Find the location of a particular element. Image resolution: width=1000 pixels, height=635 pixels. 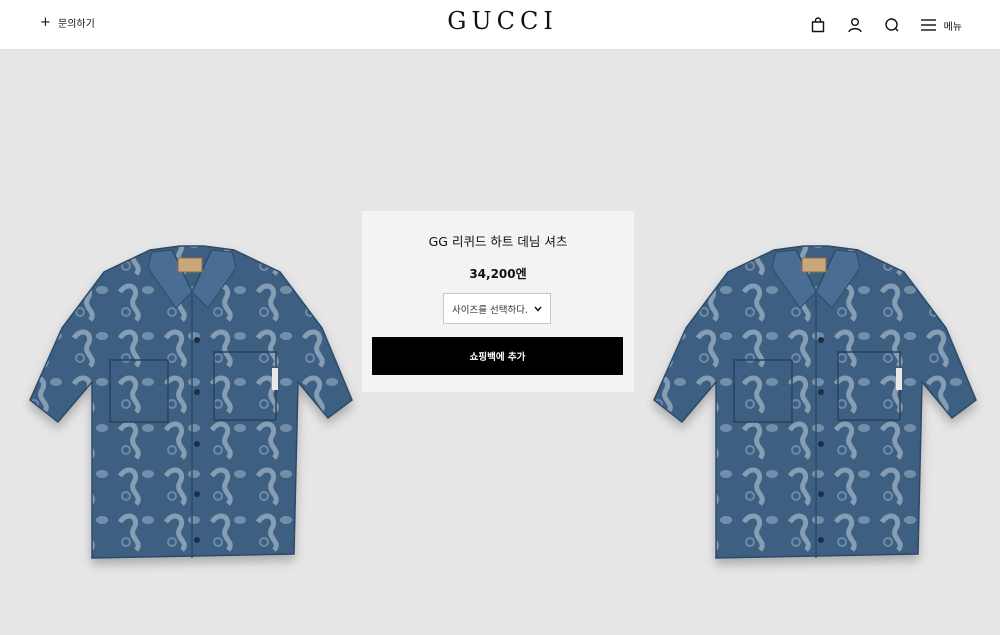

shopping-bag-icon is located at coordinates (818, 25).